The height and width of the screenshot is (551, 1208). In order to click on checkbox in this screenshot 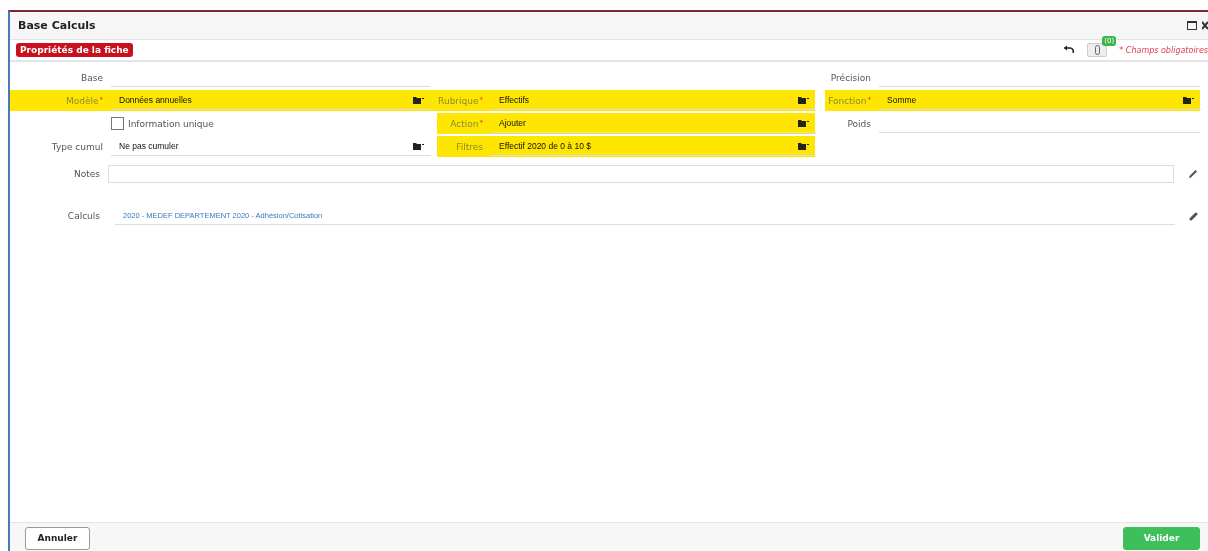, I will do `click(117, 123)`.